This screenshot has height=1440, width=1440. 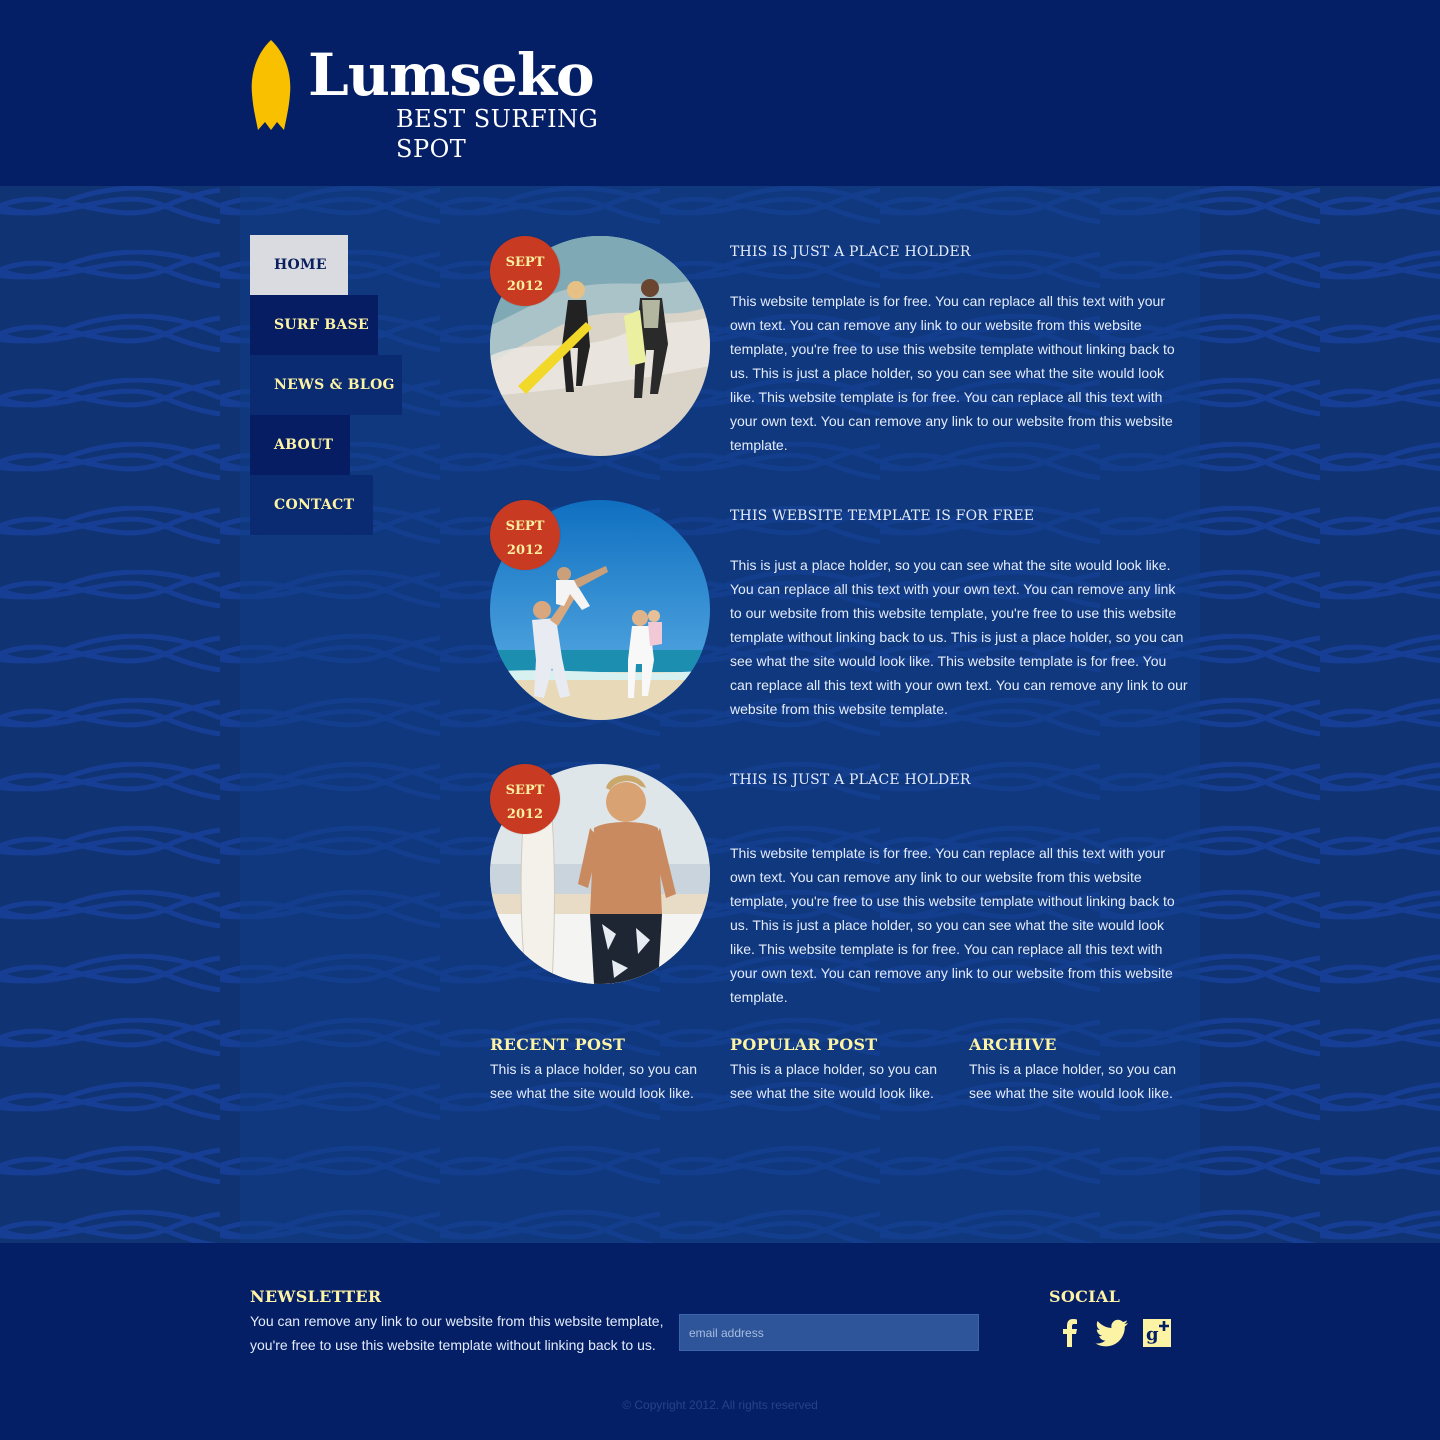 What do you see at coordinates (451, 75) in the screenshot?
I see `site-title: Lumseko` at bounding box center [451, 75].